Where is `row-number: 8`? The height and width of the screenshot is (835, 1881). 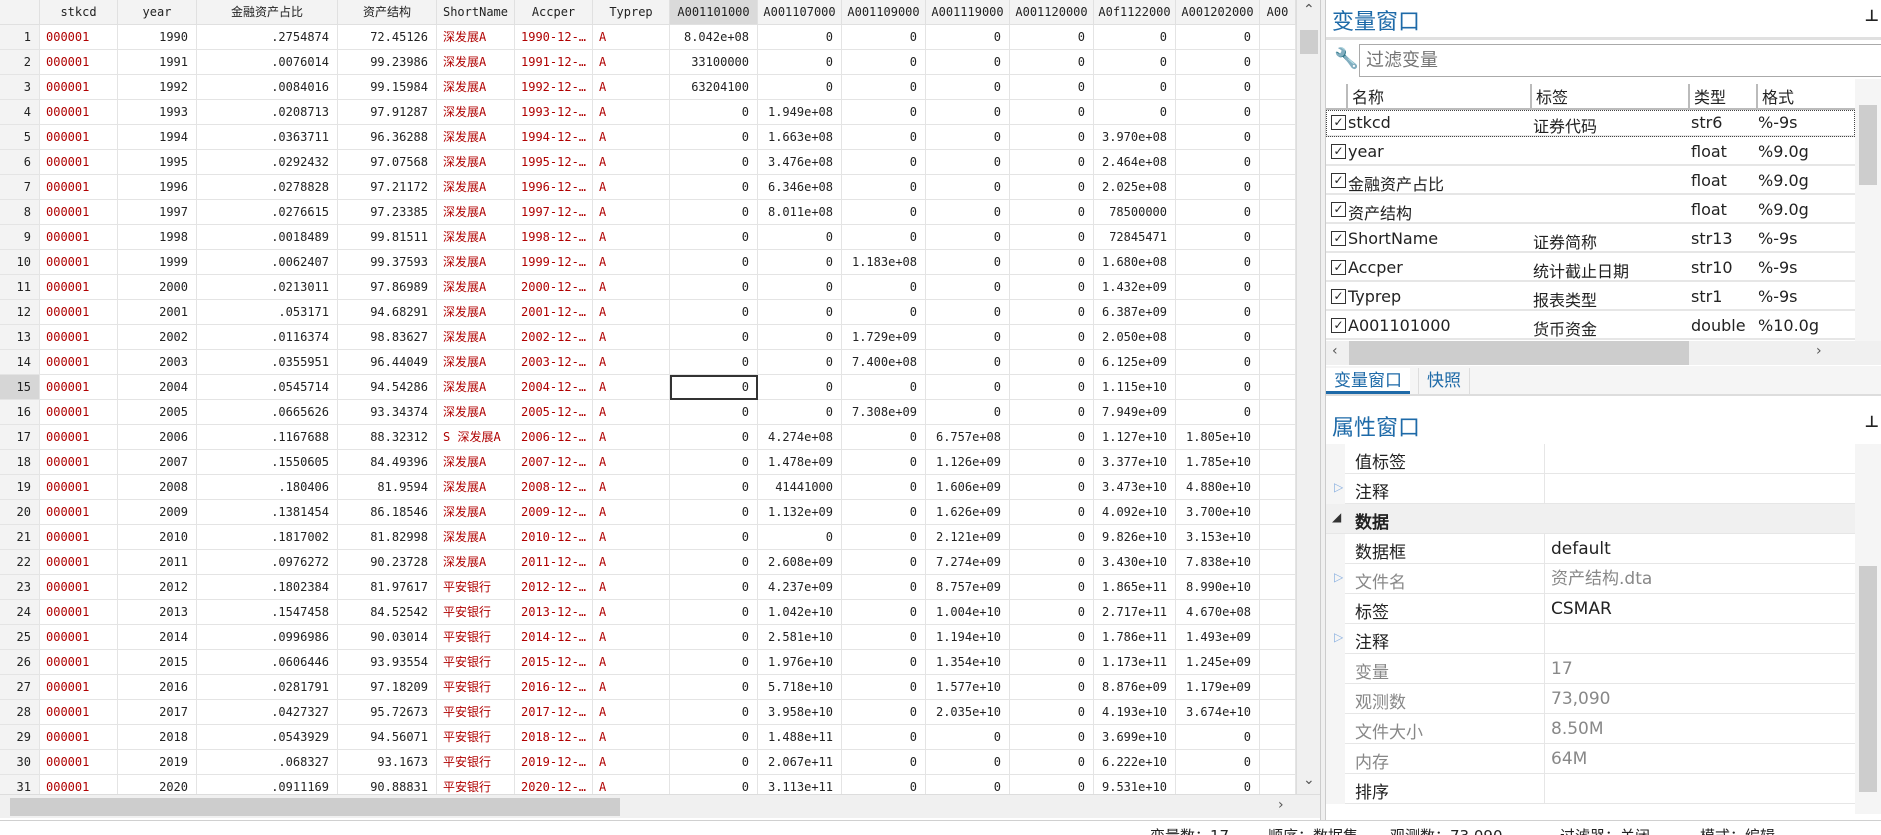
row-number: 8 is located at coordinates (20, 212).